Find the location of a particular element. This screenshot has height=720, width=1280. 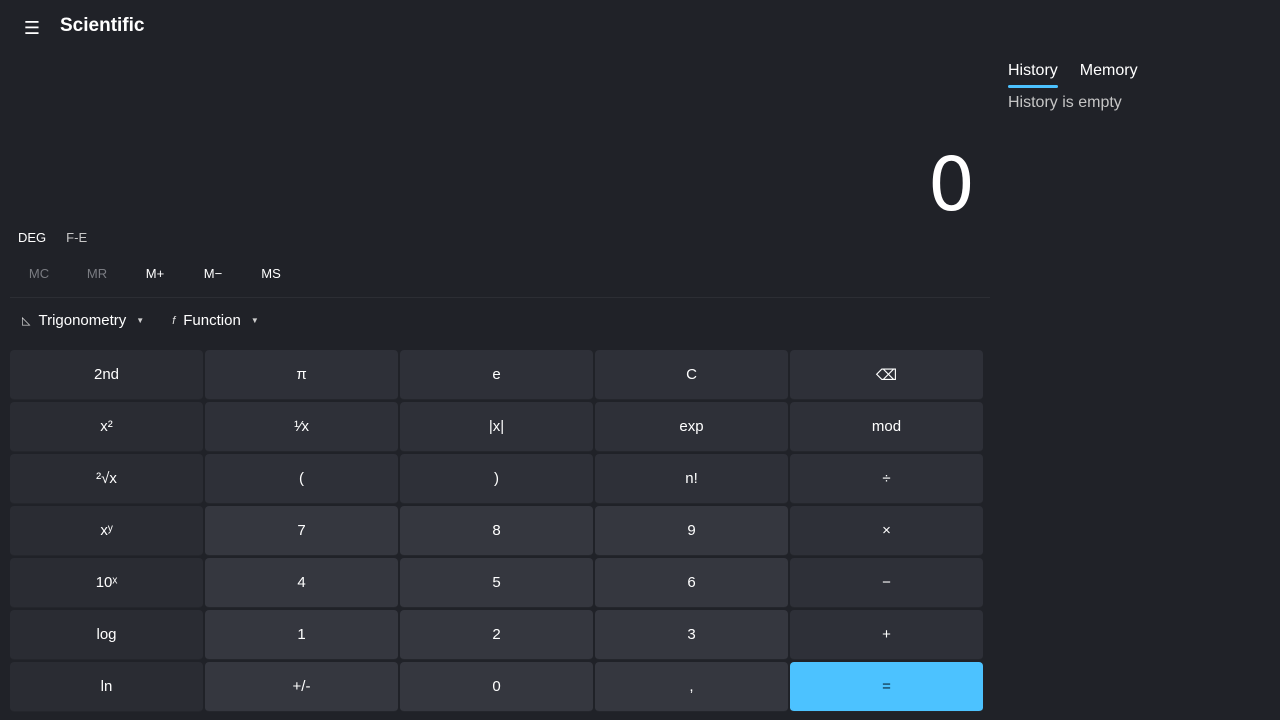

trig-triangle-icon: ◺ is located at coordinates (26, 321).